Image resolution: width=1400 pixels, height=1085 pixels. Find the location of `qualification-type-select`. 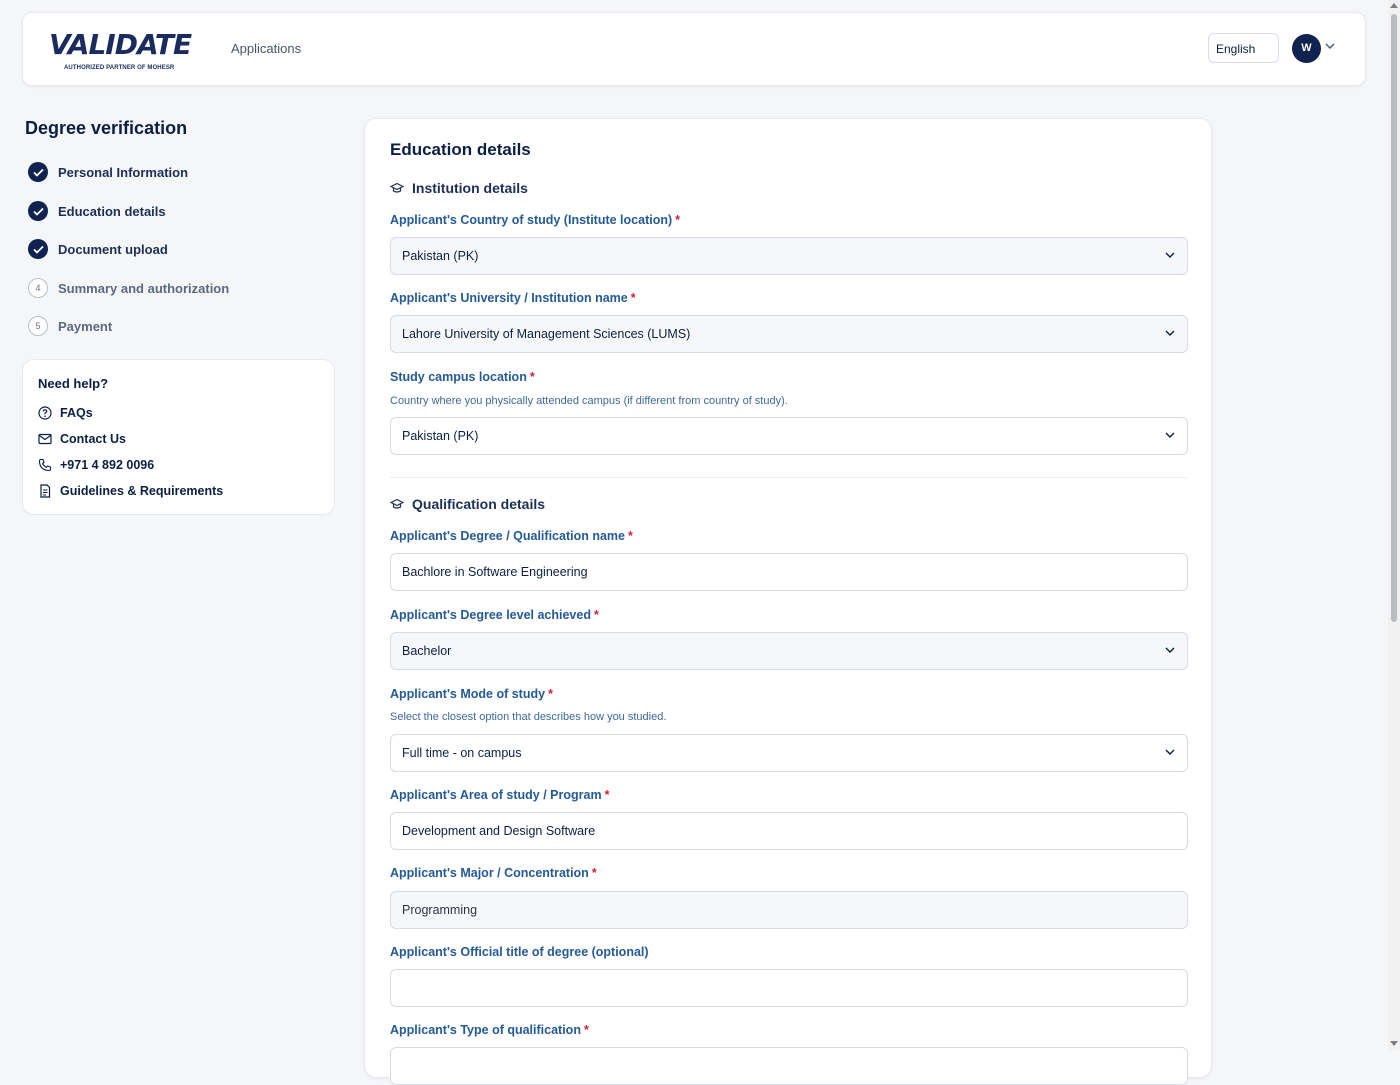

qualification-type-select is located at coordinates (789, 1066).